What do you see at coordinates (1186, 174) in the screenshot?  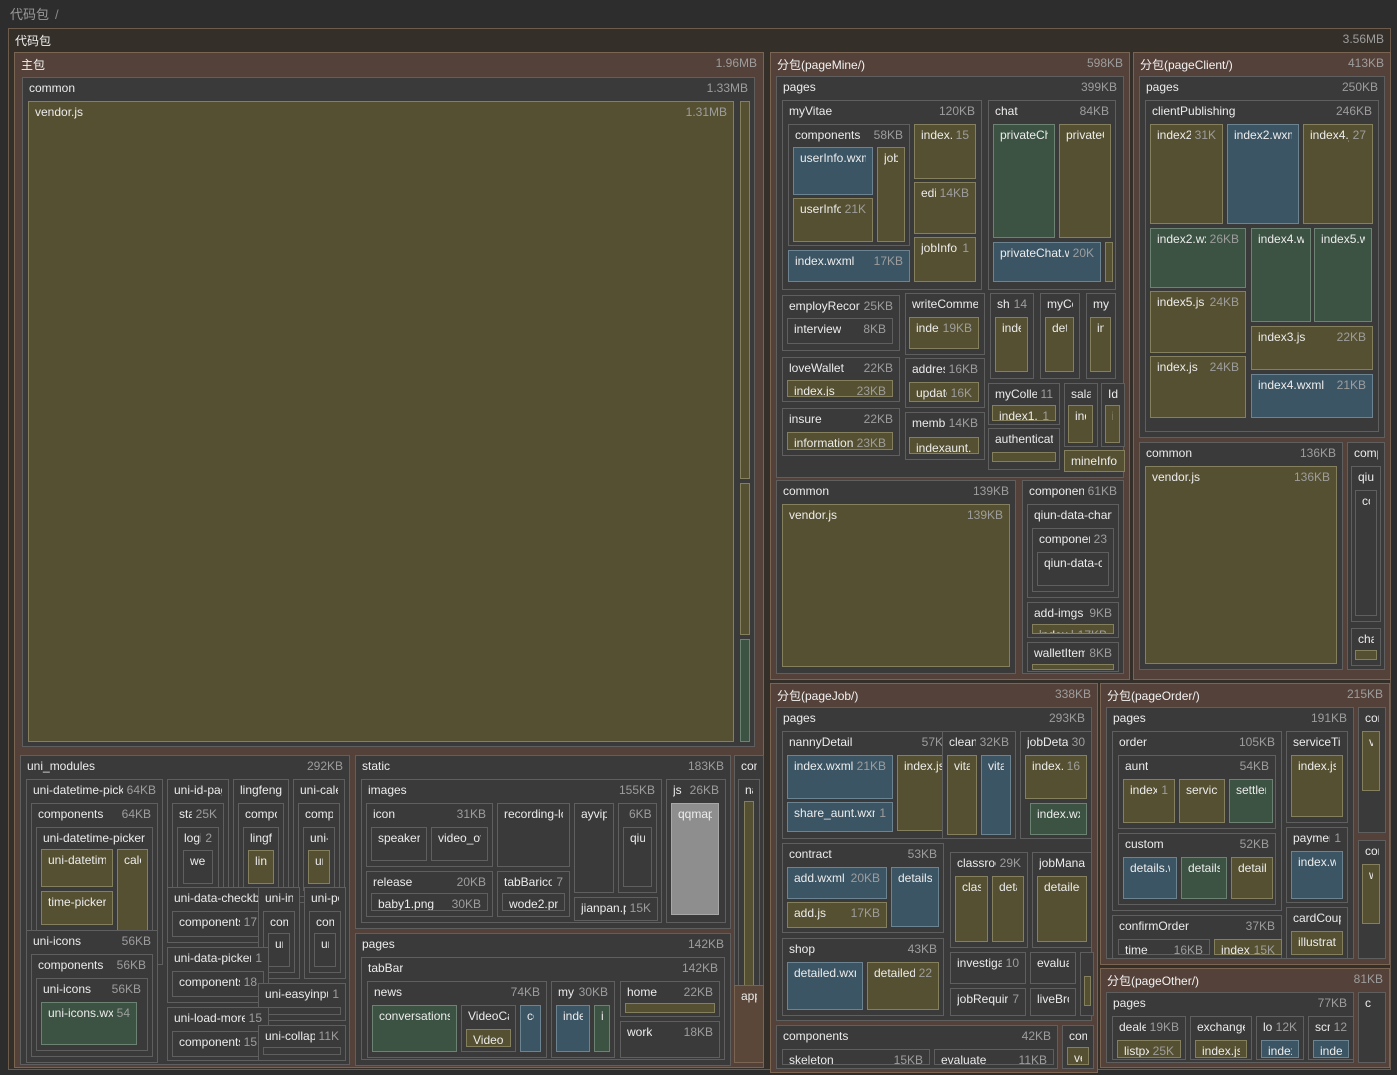 I see `file-index2-js: index2.js31K` at bounding box center [1186, 174].